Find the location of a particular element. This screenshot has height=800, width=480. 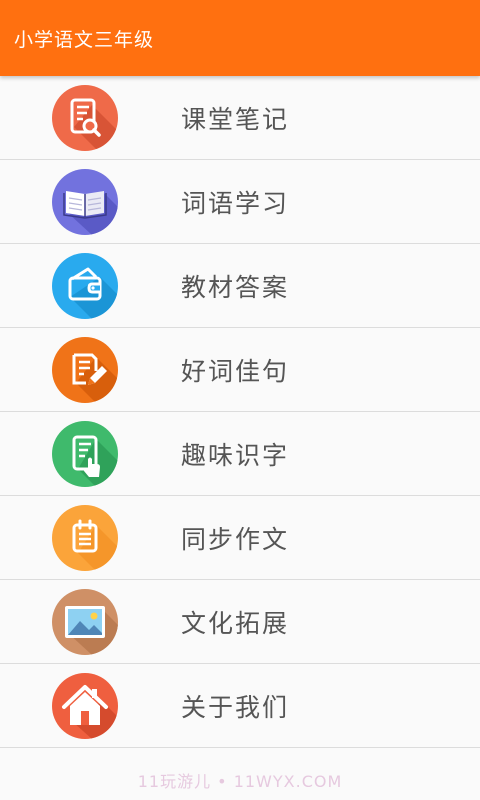

landscape-picture-icon is located at coordinates (85, 621).